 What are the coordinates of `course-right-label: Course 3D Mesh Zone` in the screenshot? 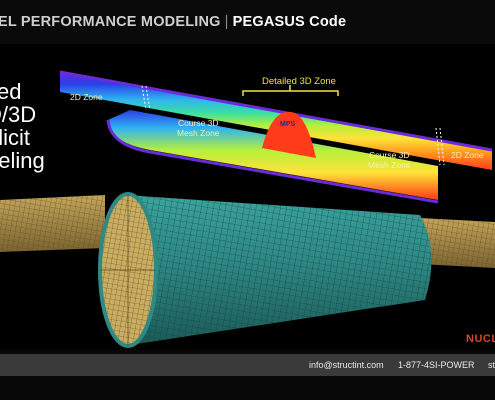 It's located at (389, 160).